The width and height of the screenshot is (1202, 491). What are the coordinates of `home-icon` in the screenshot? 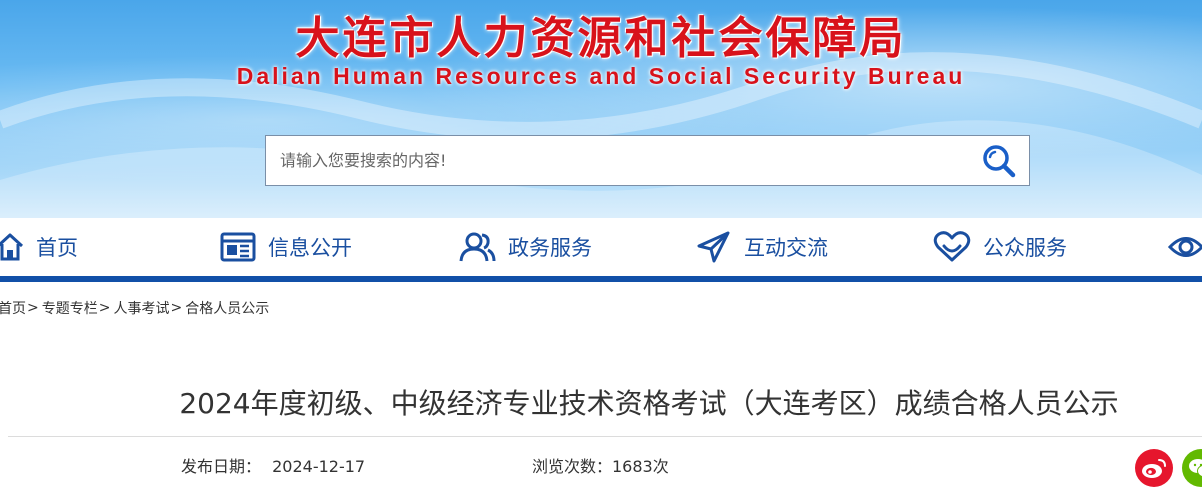 It's located at (12, 247).